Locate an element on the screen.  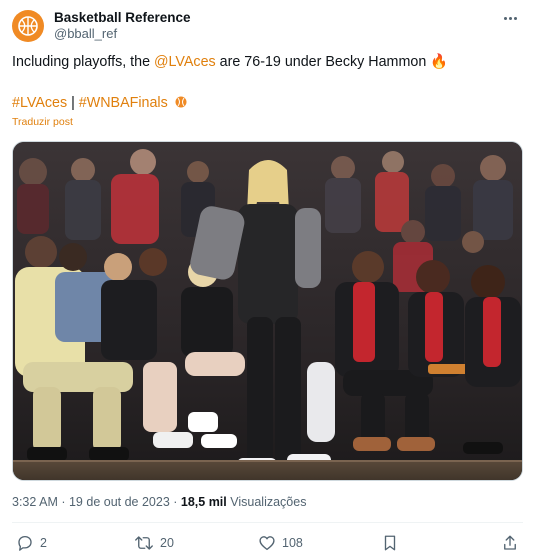
wnba-logo-icon is located at coordinates (181, 102).